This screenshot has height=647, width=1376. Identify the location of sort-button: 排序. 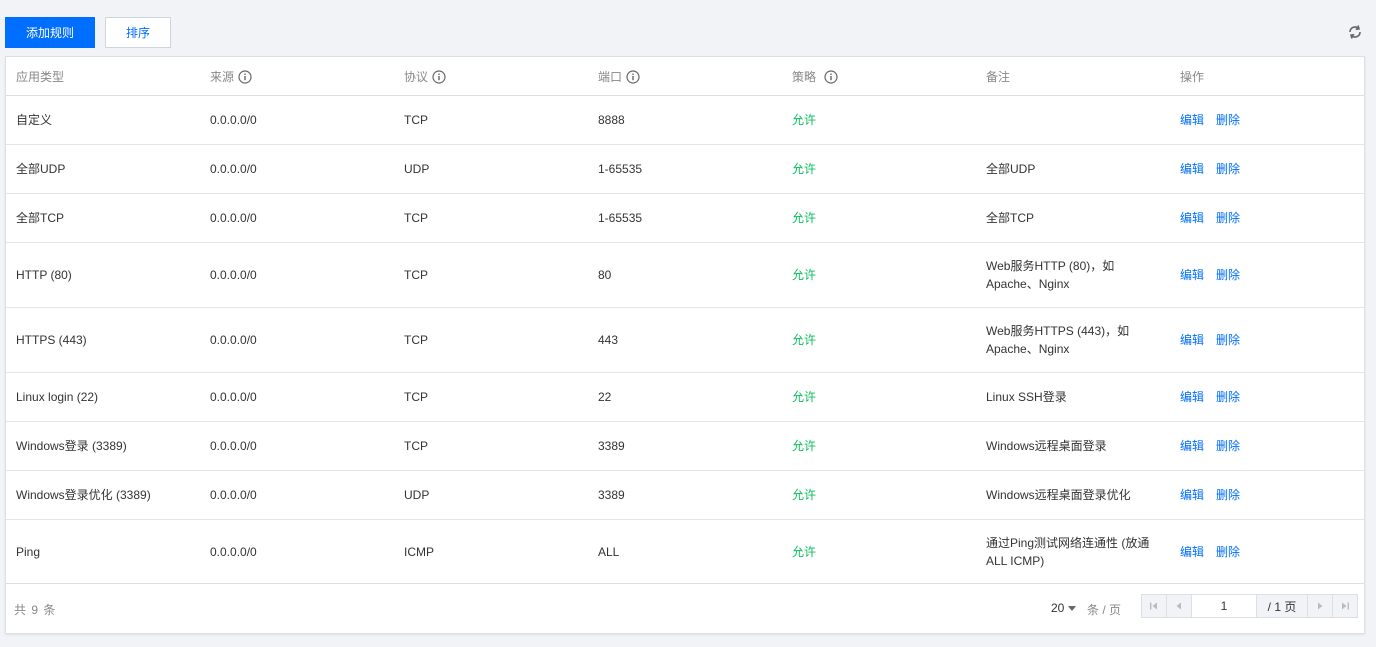
(138, 32).